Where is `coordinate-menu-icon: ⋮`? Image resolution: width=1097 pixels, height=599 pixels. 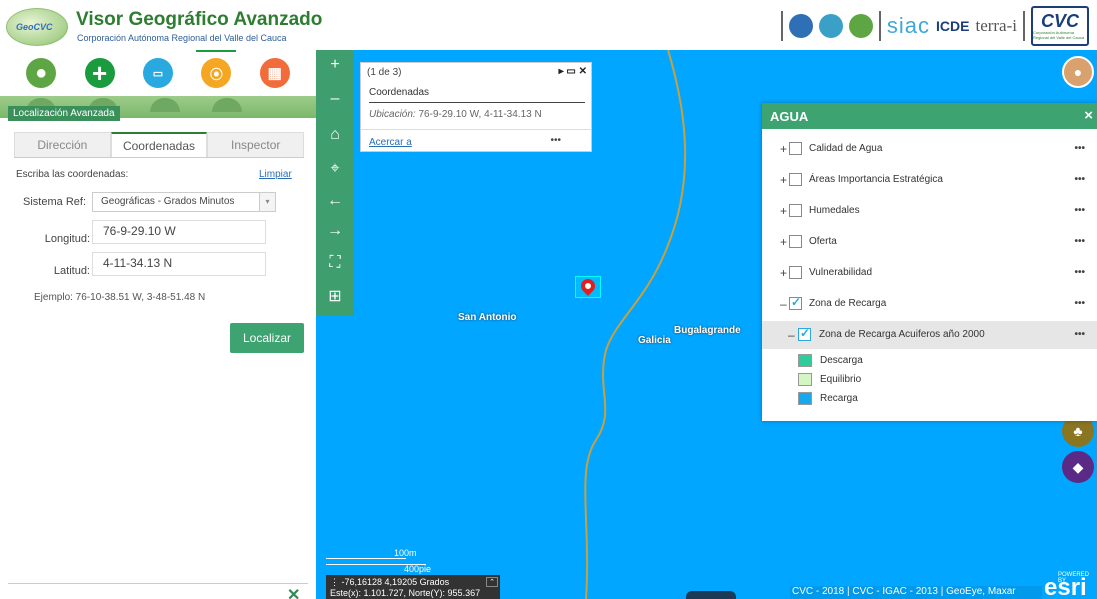 coordinate-menu-icon: ⋮ is located at coordinates (334, 582).